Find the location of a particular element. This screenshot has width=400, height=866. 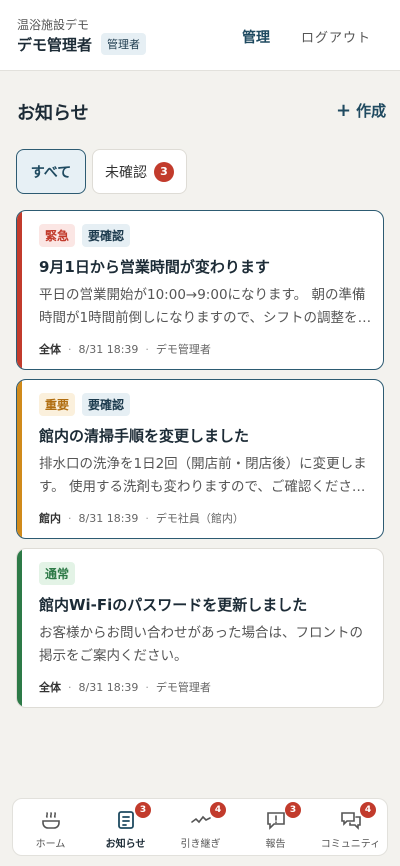

notice-tags: 重要 要確認 is located at coordinates (88, 404).